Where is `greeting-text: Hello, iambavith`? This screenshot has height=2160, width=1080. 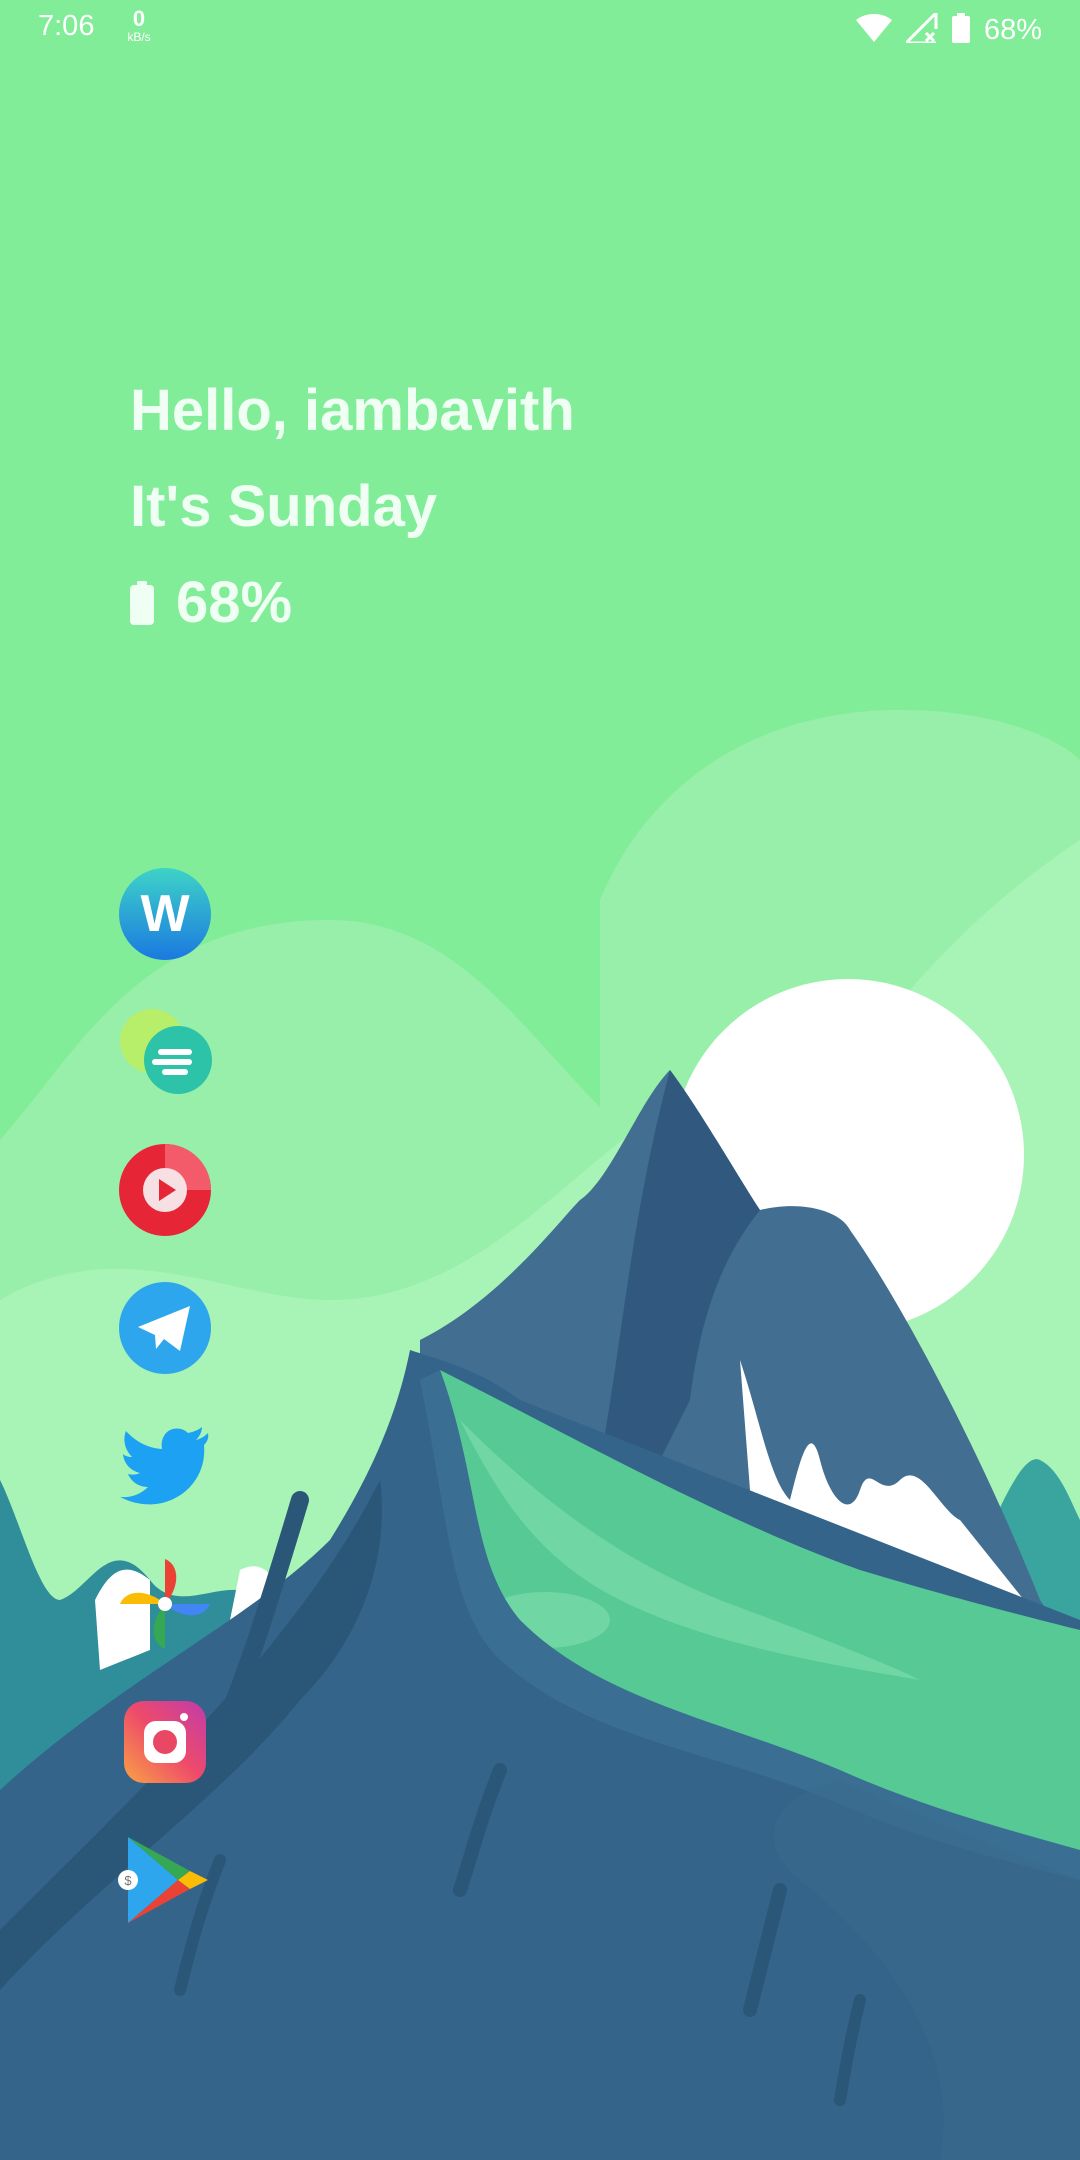
greeting-text: Hello, iambavith is located at coordinates (352, 410).